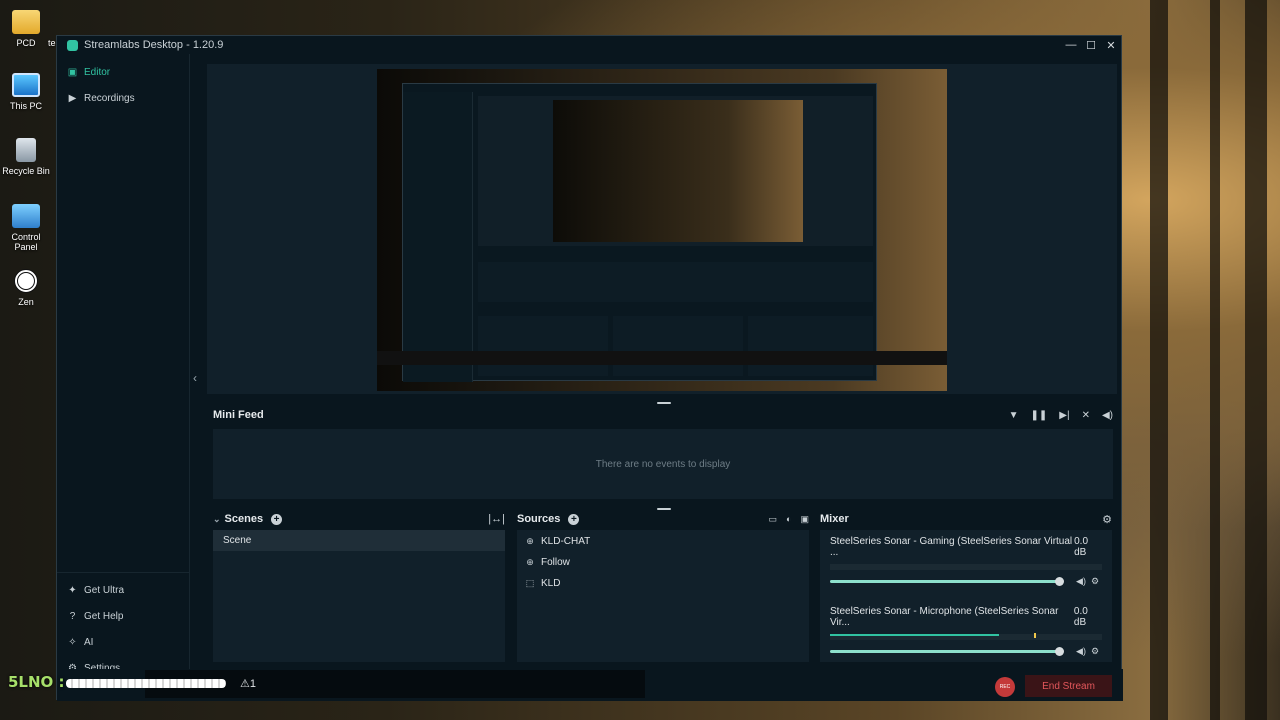  I want to click on desktop-icon-this-pc: This PC, so click(26, 92).